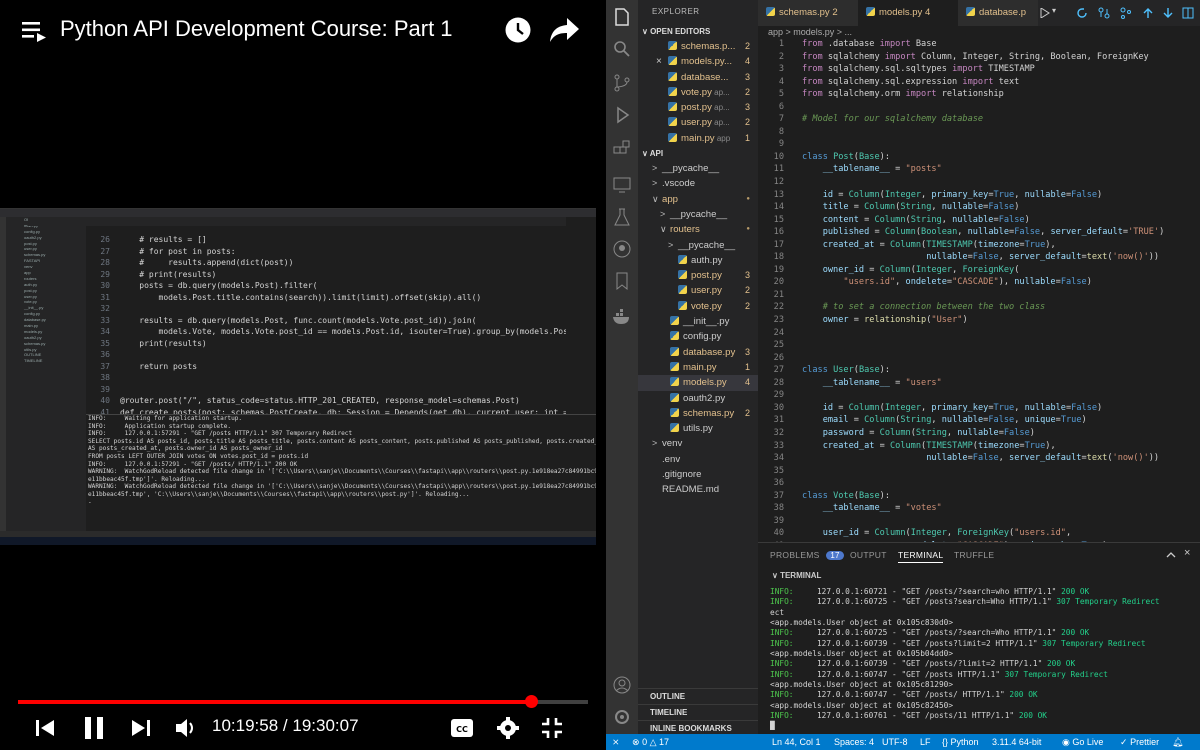  Describe the element at coordinates (698, 199) in the screenshot. I see `folder-item: ∨ app ●` at that location.